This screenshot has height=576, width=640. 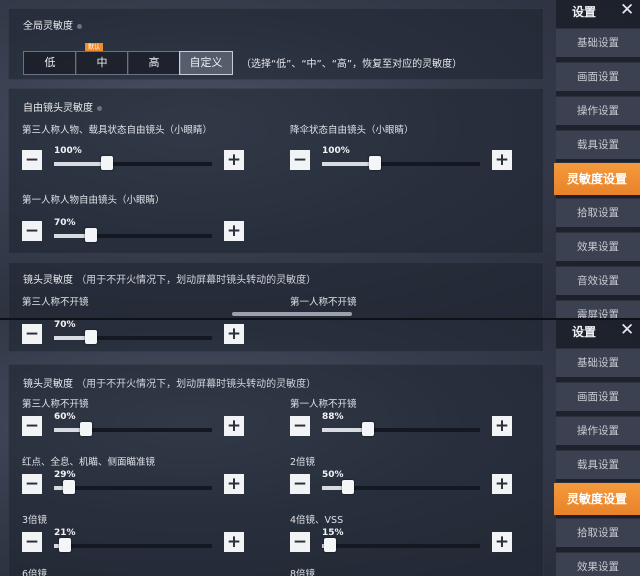 I want to click on slider-value-label: 70%, so click(x=65, y=223).